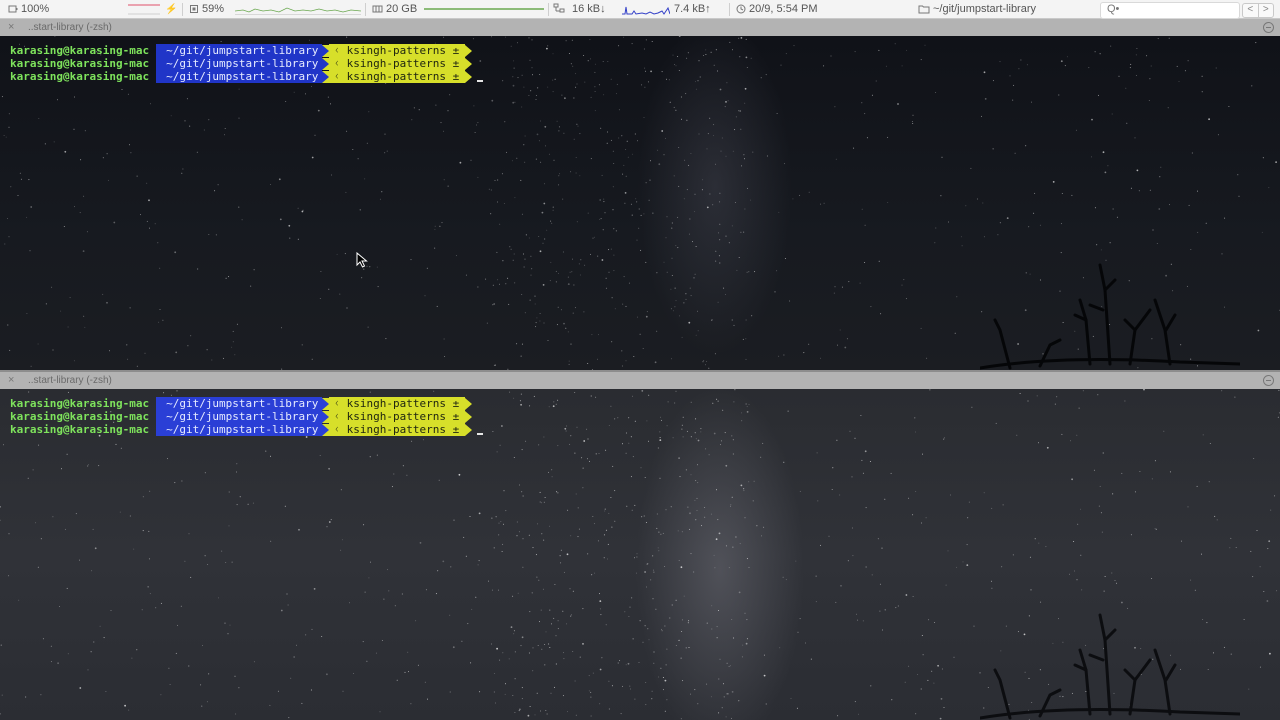 Image resolution: width=1280 pixels, height=720 pixels. Describe the element at coordinates (1266, 10) in the screenshot. I see `forward-button: >` at that location.